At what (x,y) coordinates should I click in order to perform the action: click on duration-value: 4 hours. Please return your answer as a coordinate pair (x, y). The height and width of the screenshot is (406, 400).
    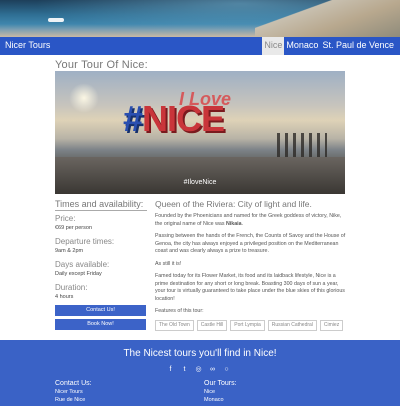
    Looking at the image, I should click on (64, 297).